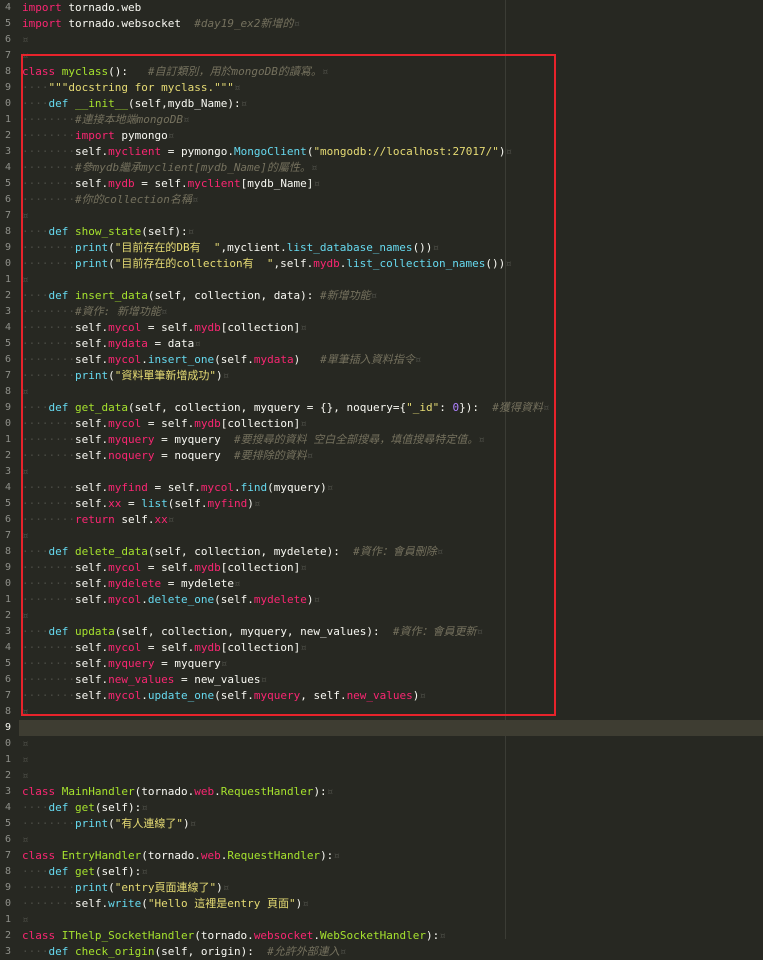 This screenshot has height=960, width=763. What do you see at coordinates (392, 88) in the screenshot?
I see `code-line: ····"""docstring for myclass."""¤` at bounding box center [392, 88].